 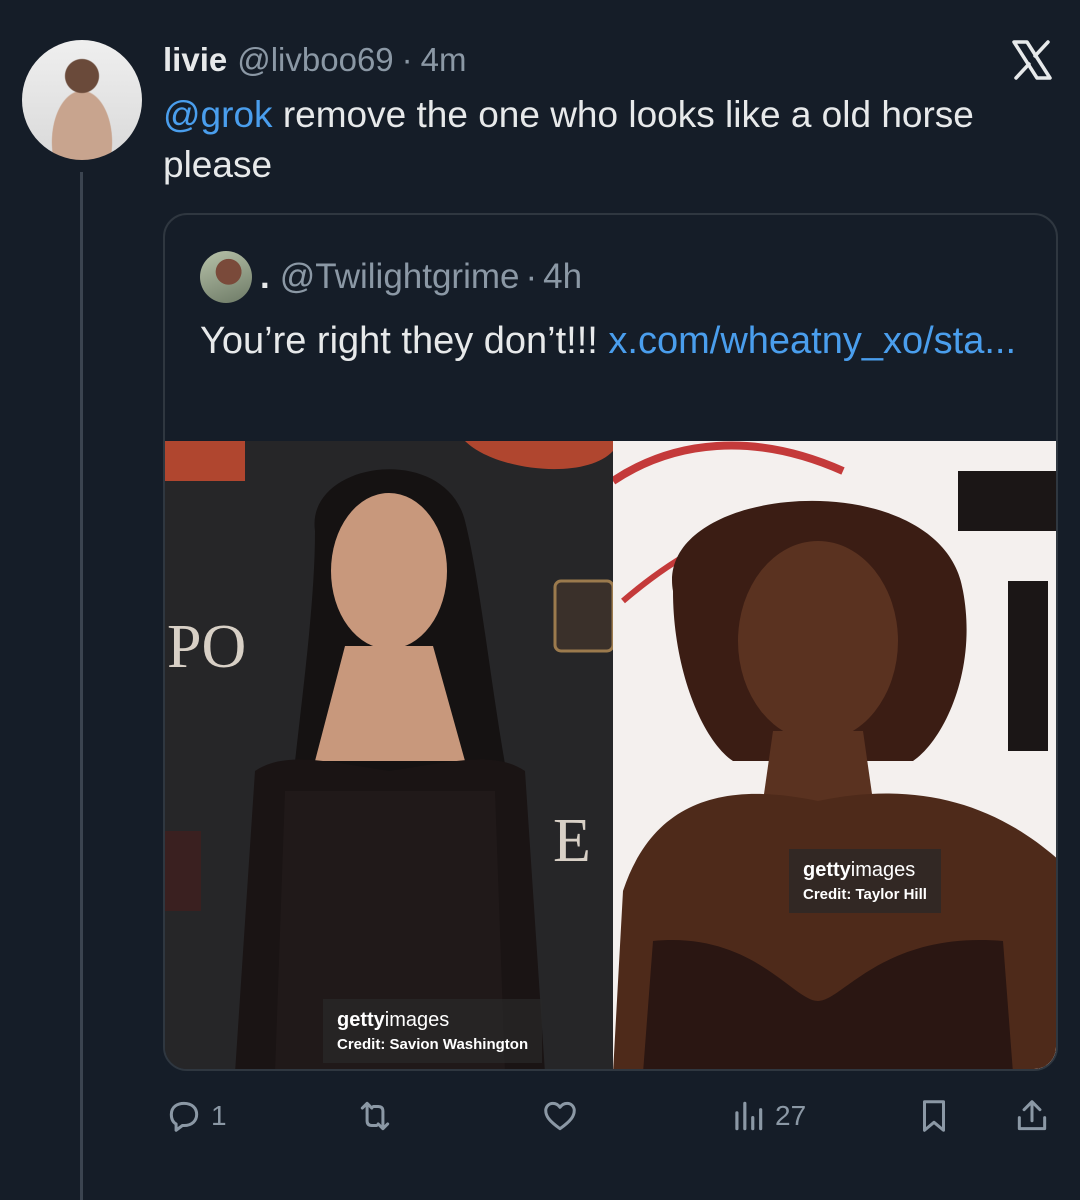 I want to click on share-button, so click(x=1032, y=1116).